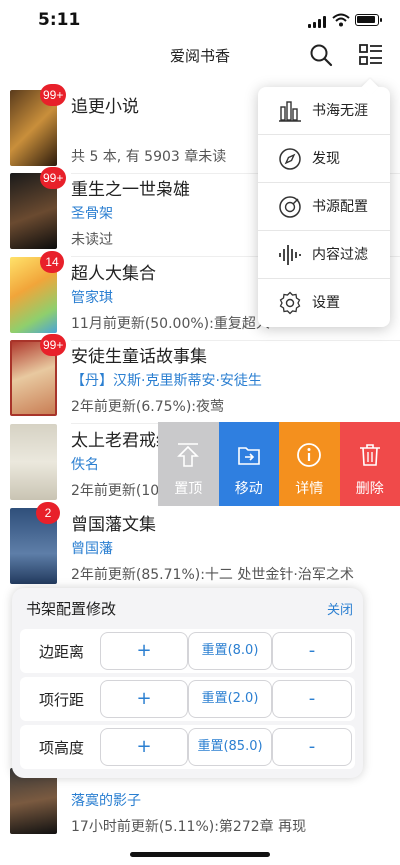 This screenshot has height=865, width=400. I want to click on book-title: 曾国藩文集, so click(113, 525).